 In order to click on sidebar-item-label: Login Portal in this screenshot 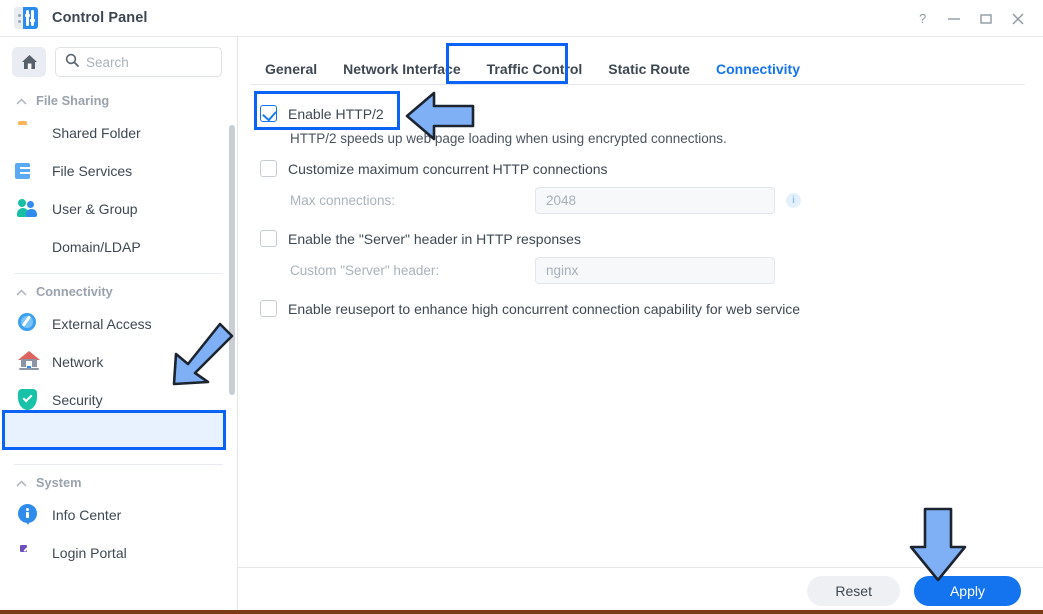, I will do `click(89, 553)`.